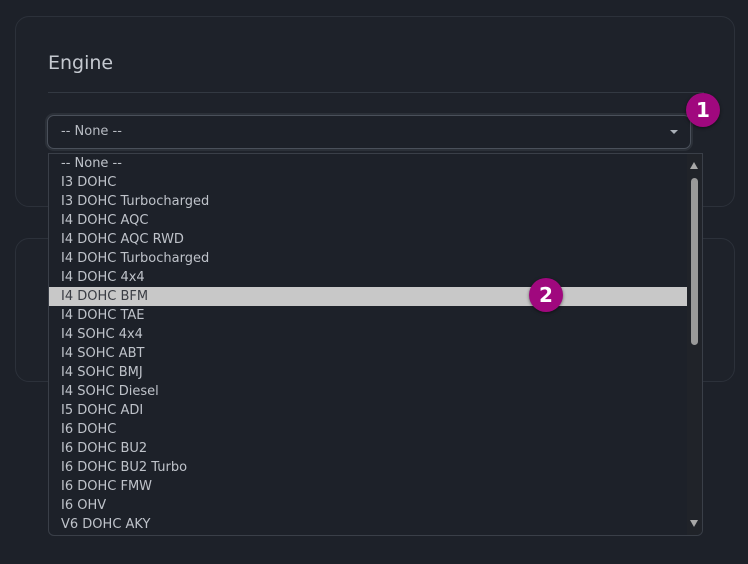 This screenshot has width=748, height=564. Describe the element at coordinates (368, 277) in the screenshot. I see `dropdown-option: I4 DOHC 4x4` at that location.